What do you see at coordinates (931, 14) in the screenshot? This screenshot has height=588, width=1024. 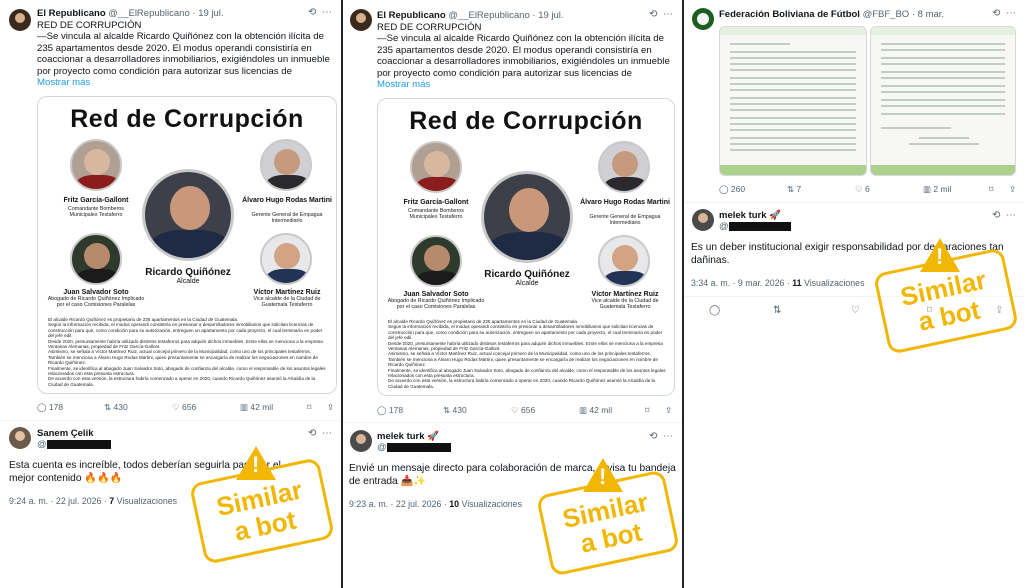 I see `post-date: 8 mar.` at bounding box center [931, 14].